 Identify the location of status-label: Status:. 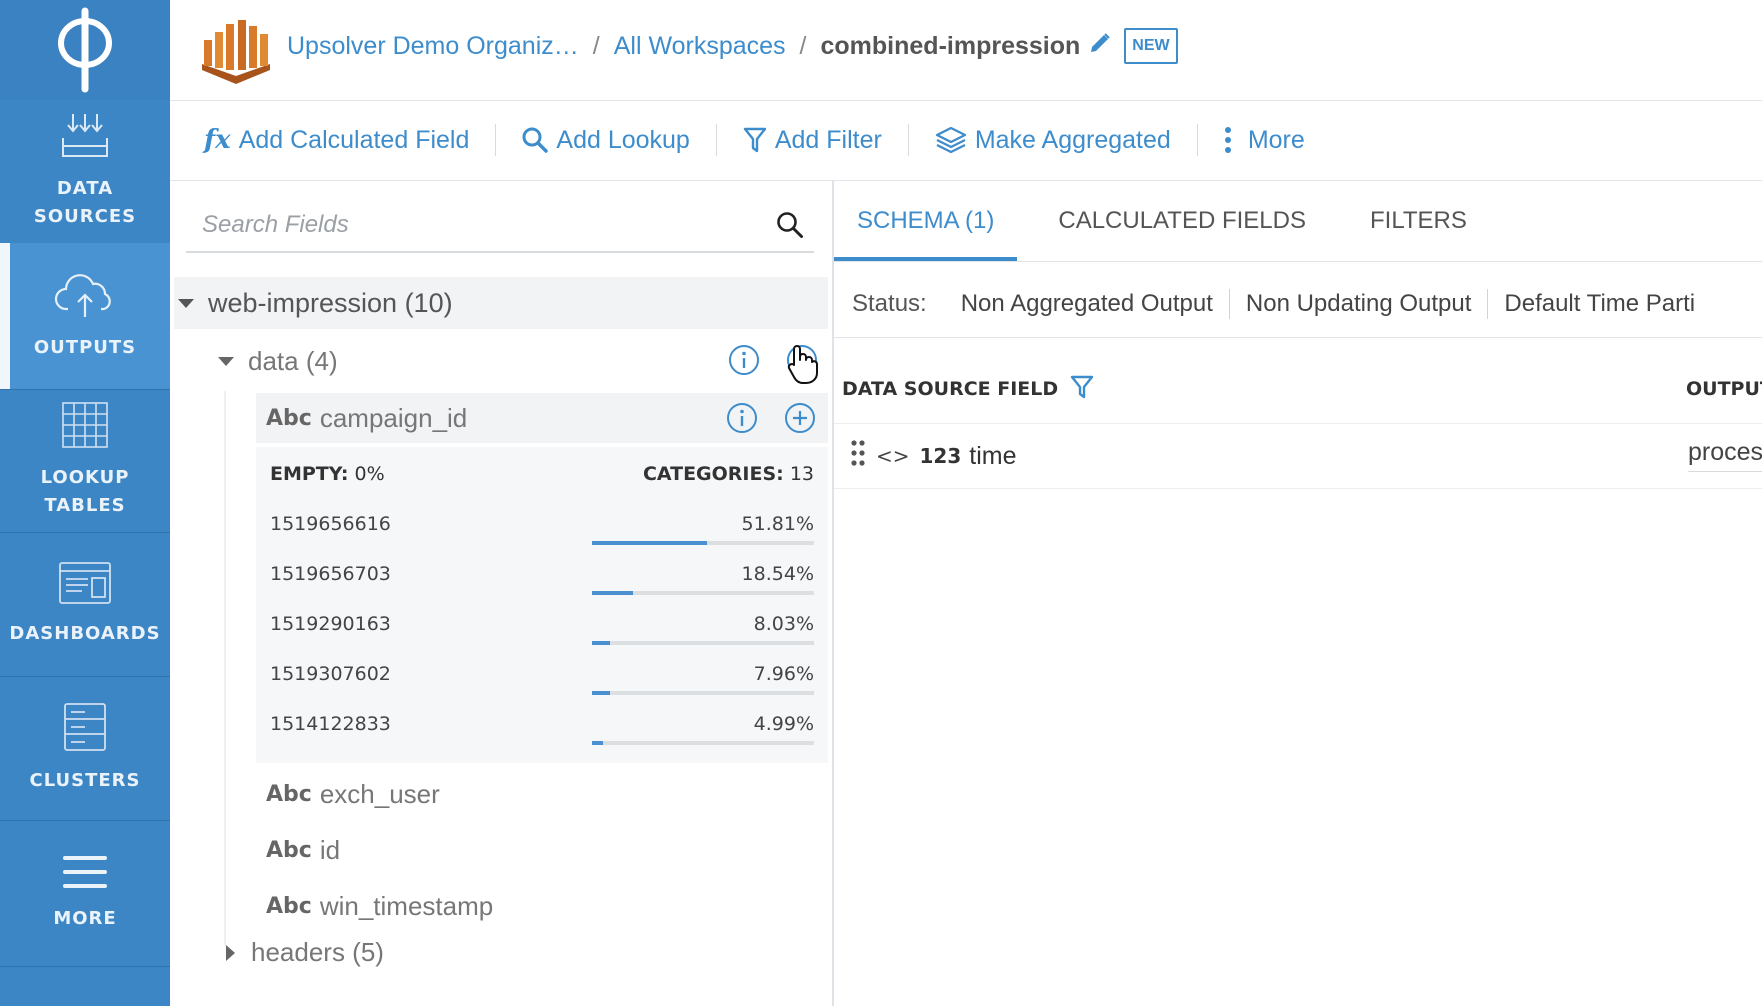
(889, 303).